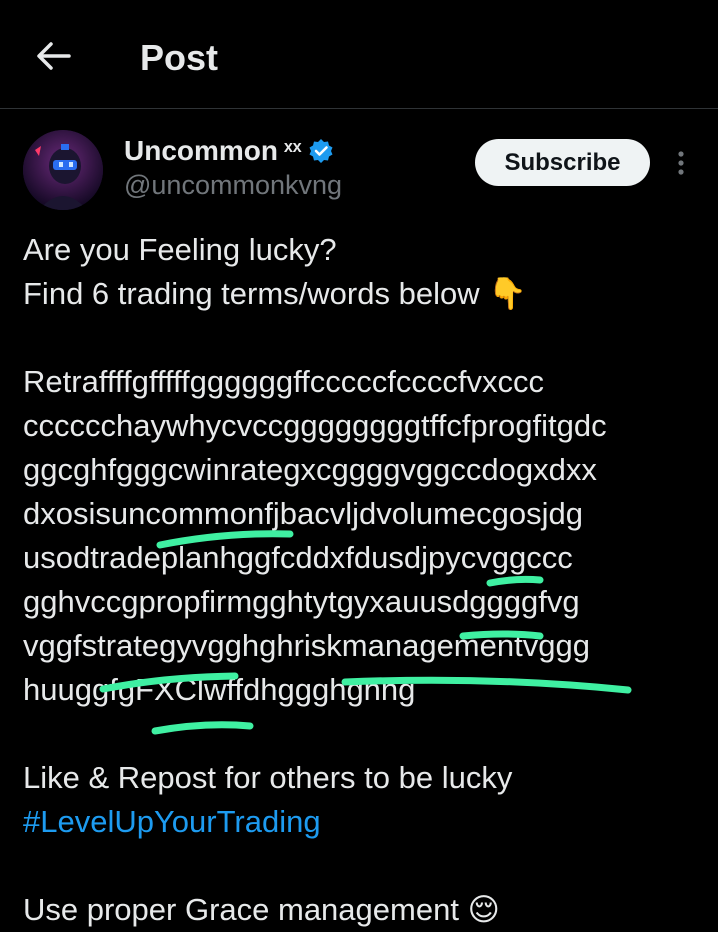 This screenshot has height=932, width=718. Describe the element at coordinates (179, 57) in the screenshot. I see `page-title: Post` at that location.